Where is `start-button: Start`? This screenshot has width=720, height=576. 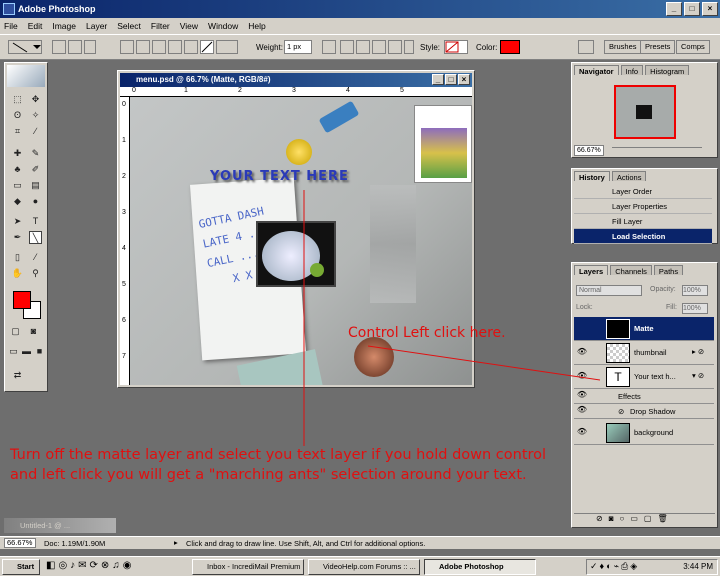
start-button: Start is located at coordinates (21, 567).